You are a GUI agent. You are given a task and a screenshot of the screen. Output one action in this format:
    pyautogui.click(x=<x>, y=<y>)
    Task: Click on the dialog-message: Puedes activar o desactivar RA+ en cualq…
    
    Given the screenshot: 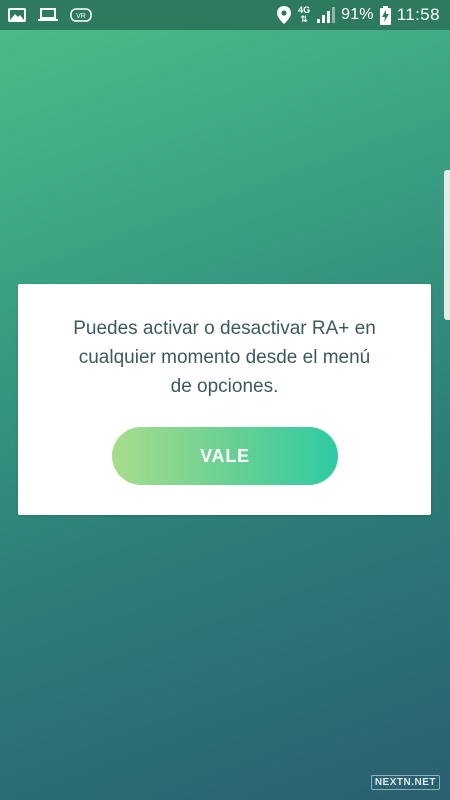 What is the action you would take?
    pyautogui.click(x=224, y=357)
    